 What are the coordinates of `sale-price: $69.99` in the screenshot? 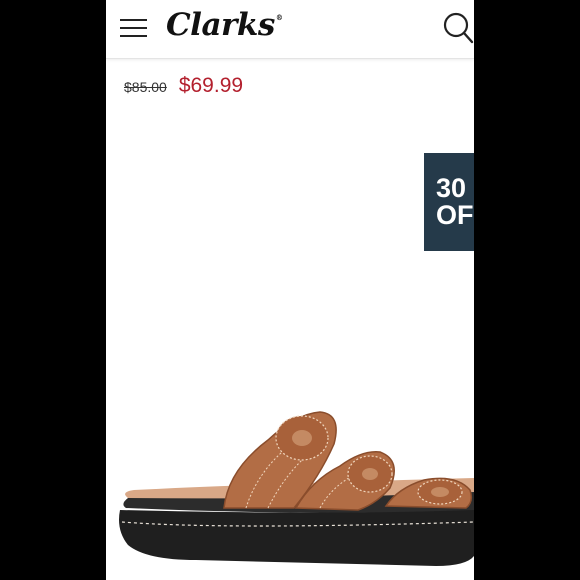 It's located at (211, 85).